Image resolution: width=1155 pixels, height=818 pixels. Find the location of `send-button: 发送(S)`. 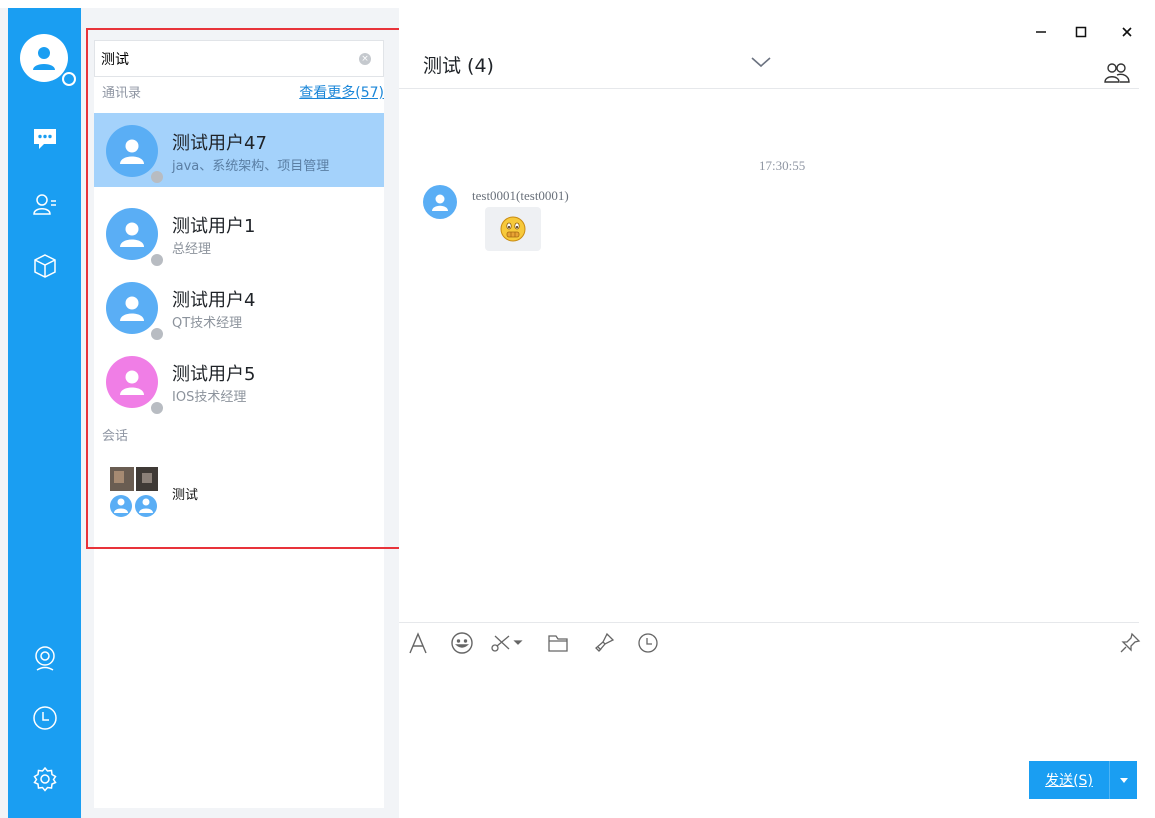

send-button: 发送(S) is located at coordinates (1069, 780).